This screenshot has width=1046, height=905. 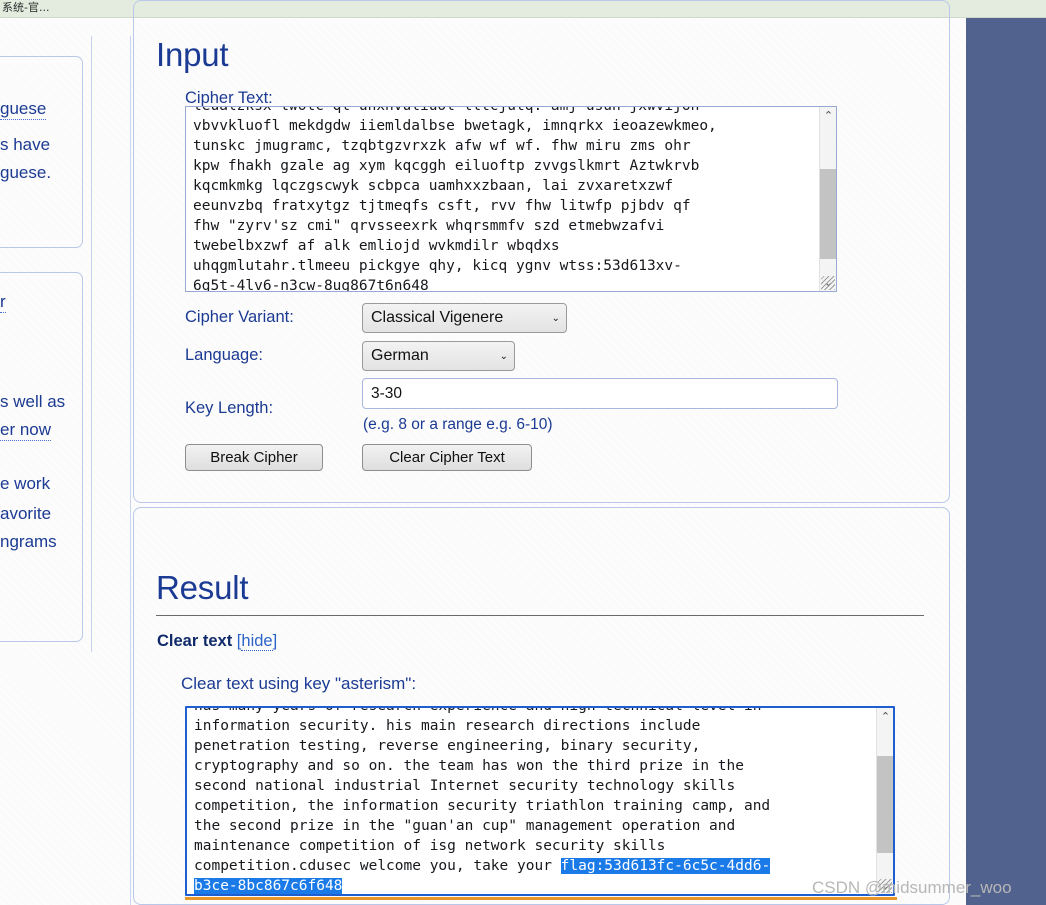 I want to click on language-label: Language:, so click(x=224, y=355).